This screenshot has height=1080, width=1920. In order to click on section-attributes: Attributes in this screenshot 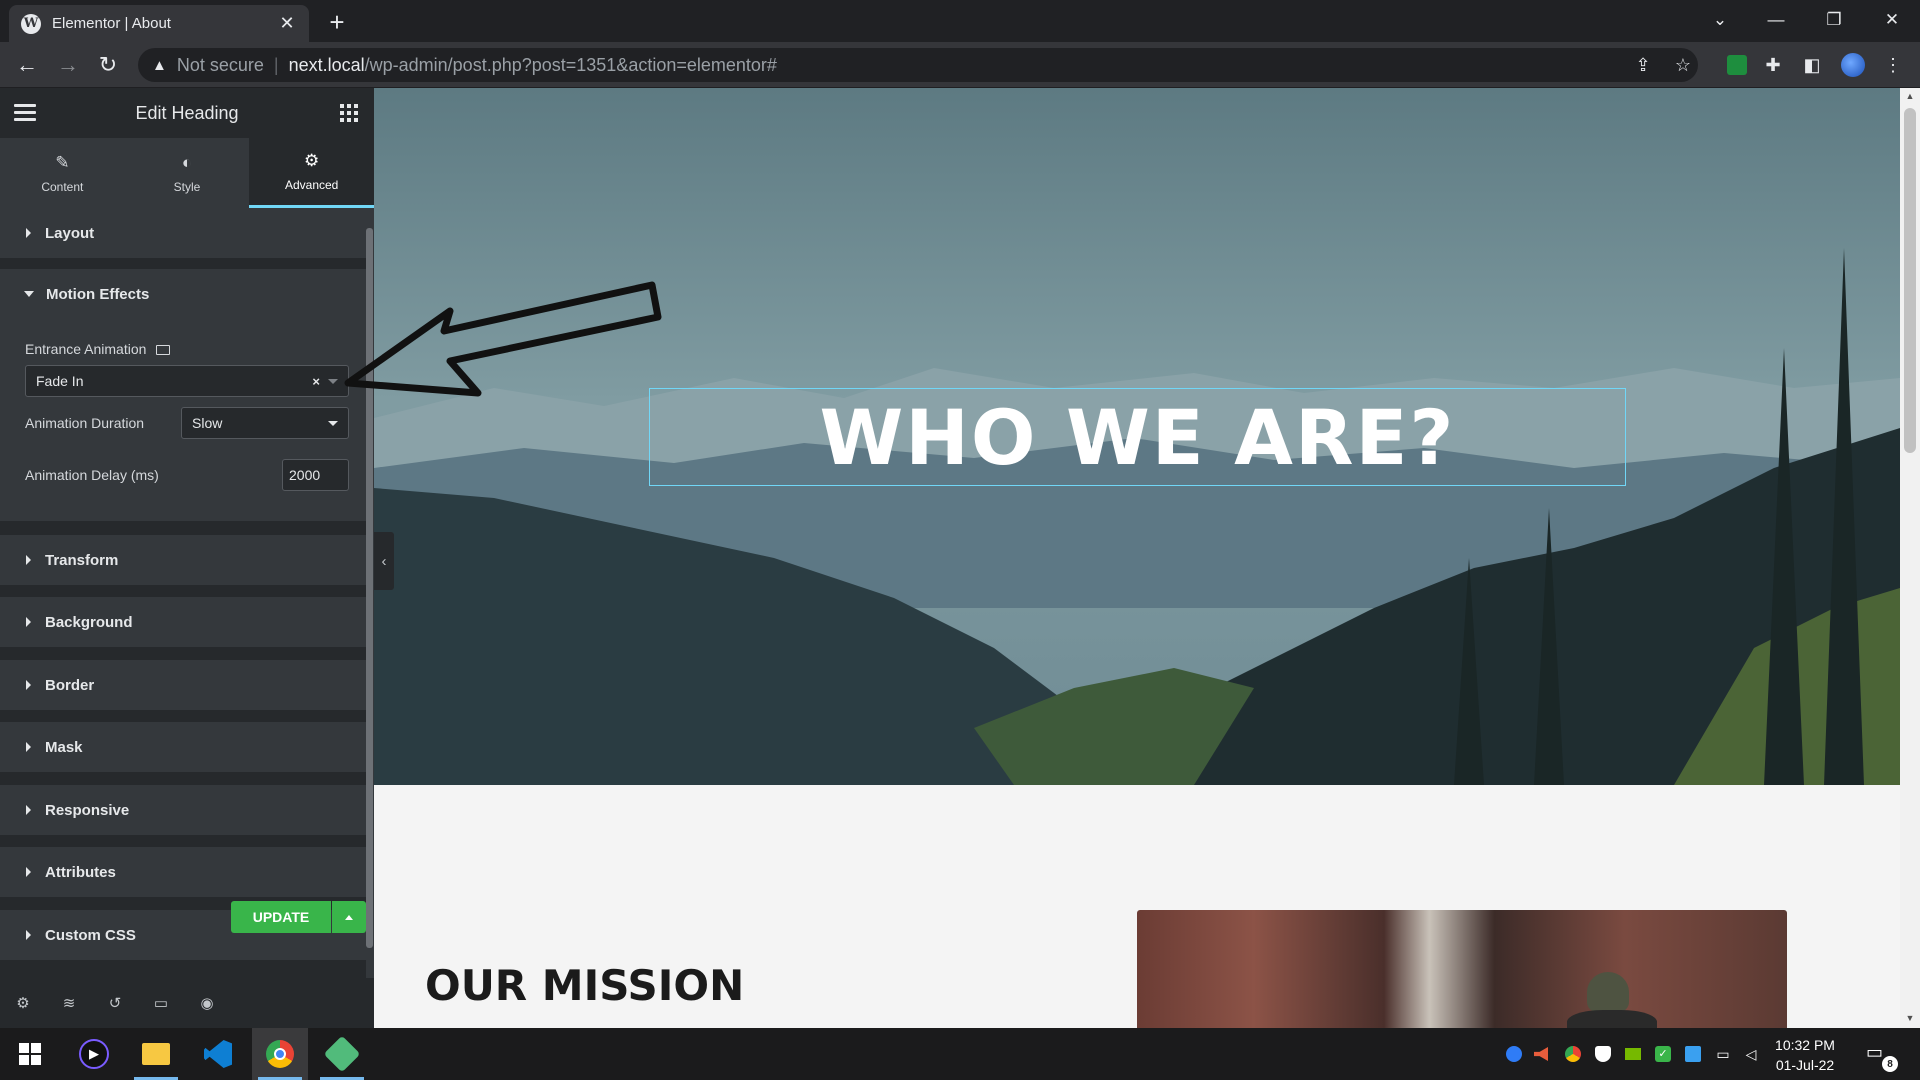, I will do `click(183, 872)`.